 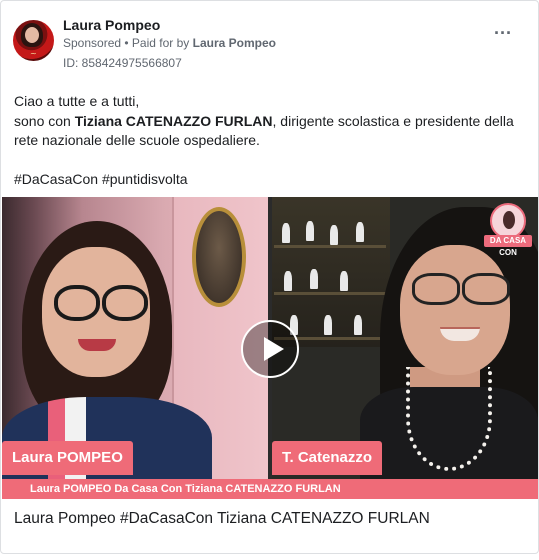 What do you see at coordinates (327, 458) in the screenshot?
I see `right-name-tag: T. Catenazzo` at bounding box center [327, 458].